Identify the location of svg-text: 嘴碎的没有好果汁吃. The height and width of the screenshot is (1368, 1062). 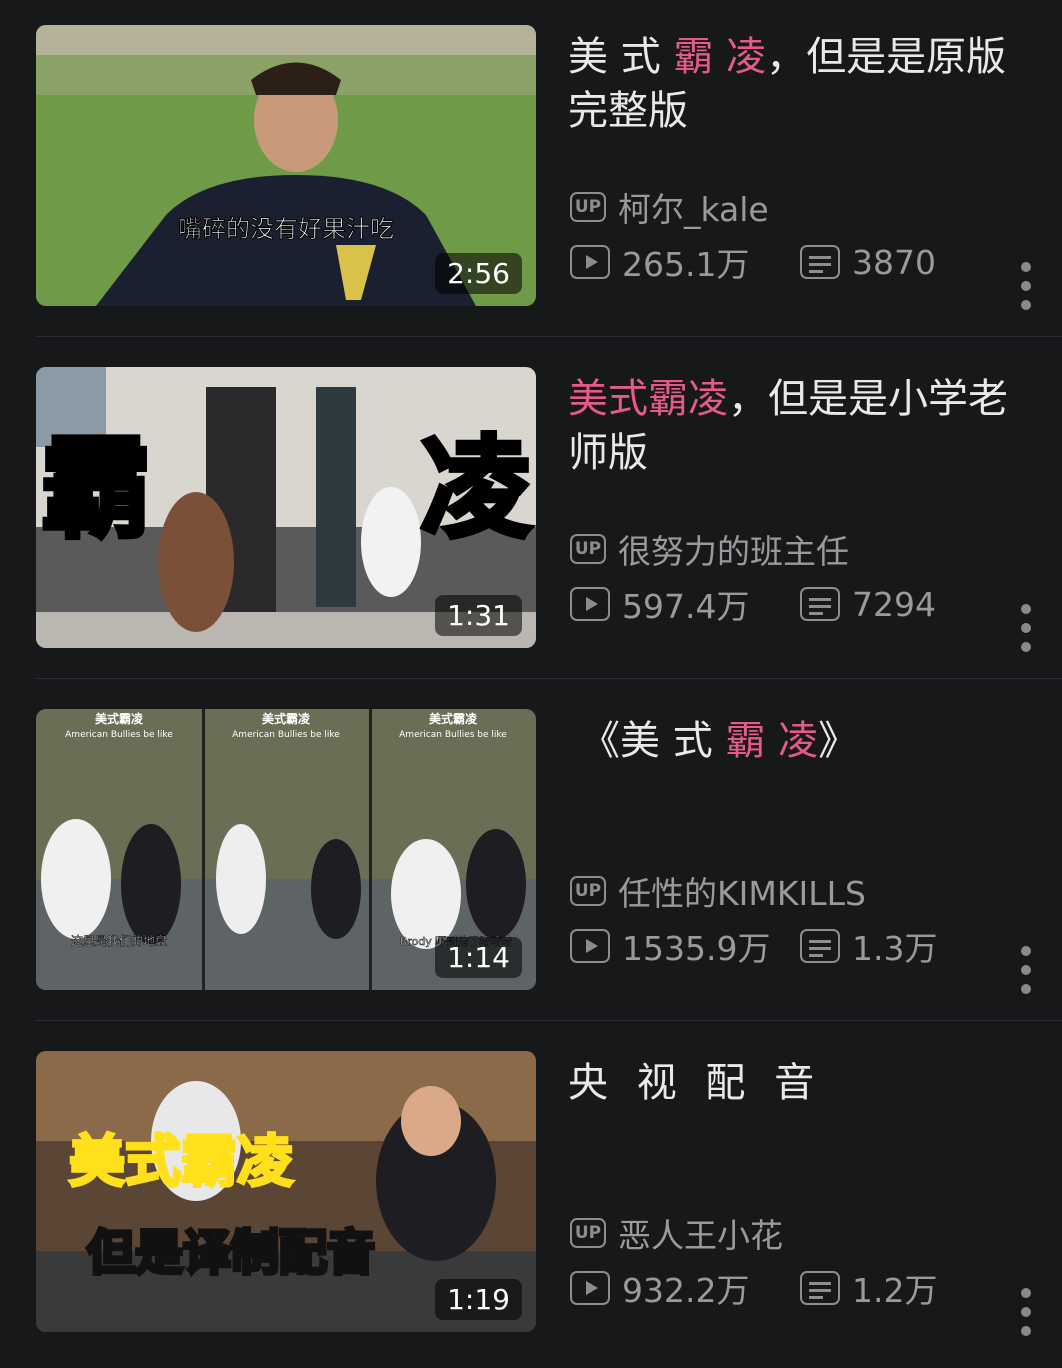
(286, 229).